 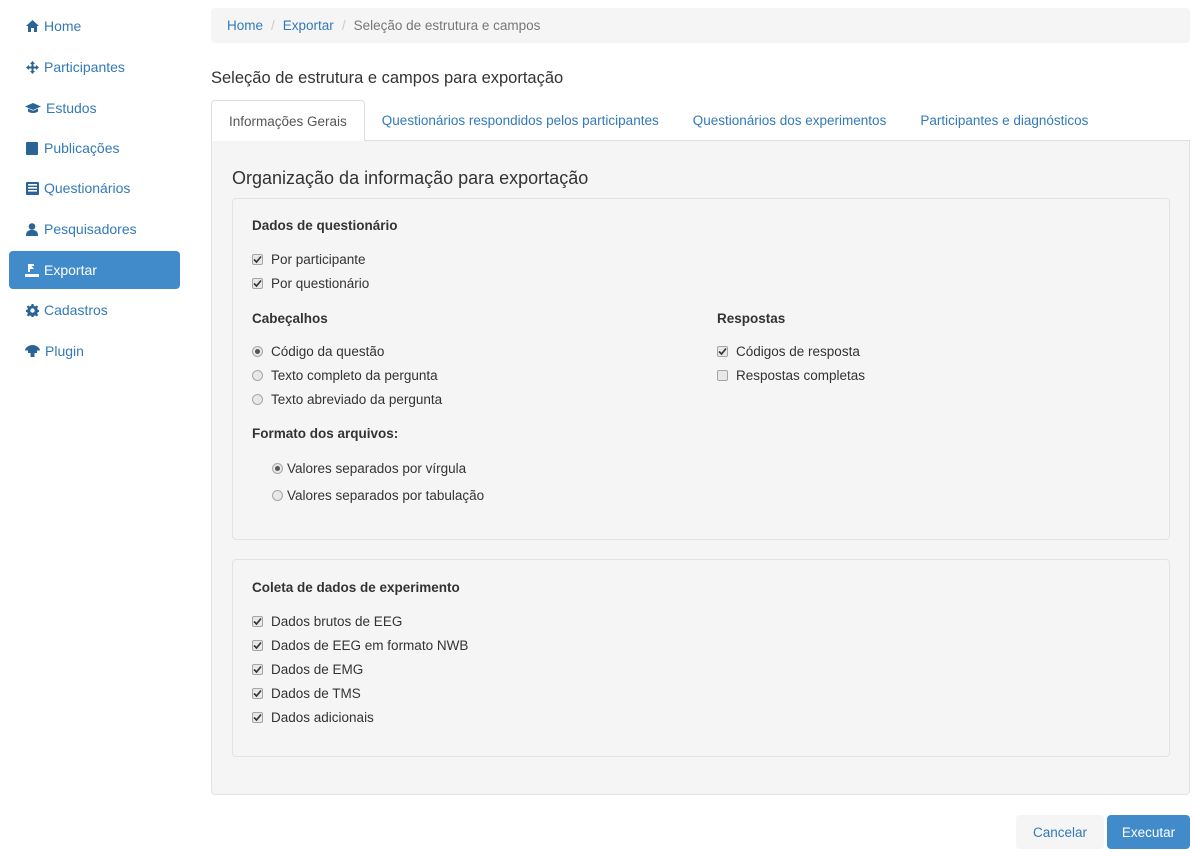 I want to click on option-label: Valores separados por vírgula, so click(x=377, y=468).